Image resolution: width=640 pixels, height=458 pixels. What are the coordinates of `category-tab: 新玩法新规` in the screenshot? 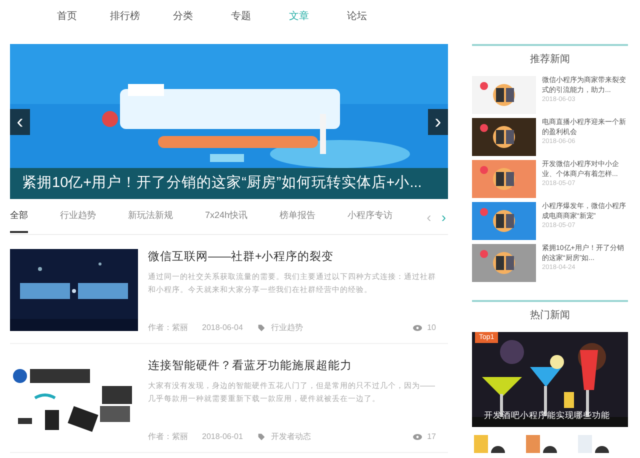 It's located at (150, 217).